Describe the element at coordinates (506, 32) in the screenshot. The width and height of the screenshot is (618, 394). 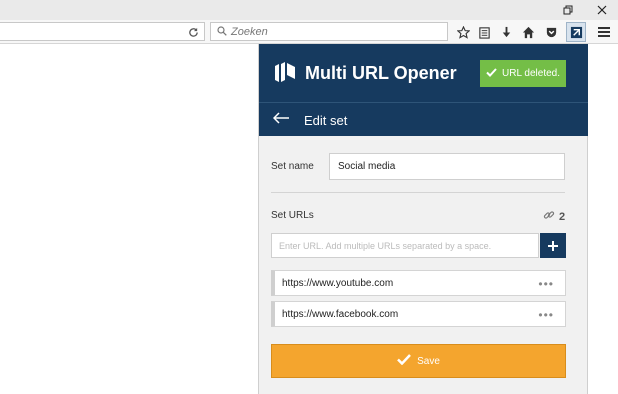
I see `download-icon` at that location.